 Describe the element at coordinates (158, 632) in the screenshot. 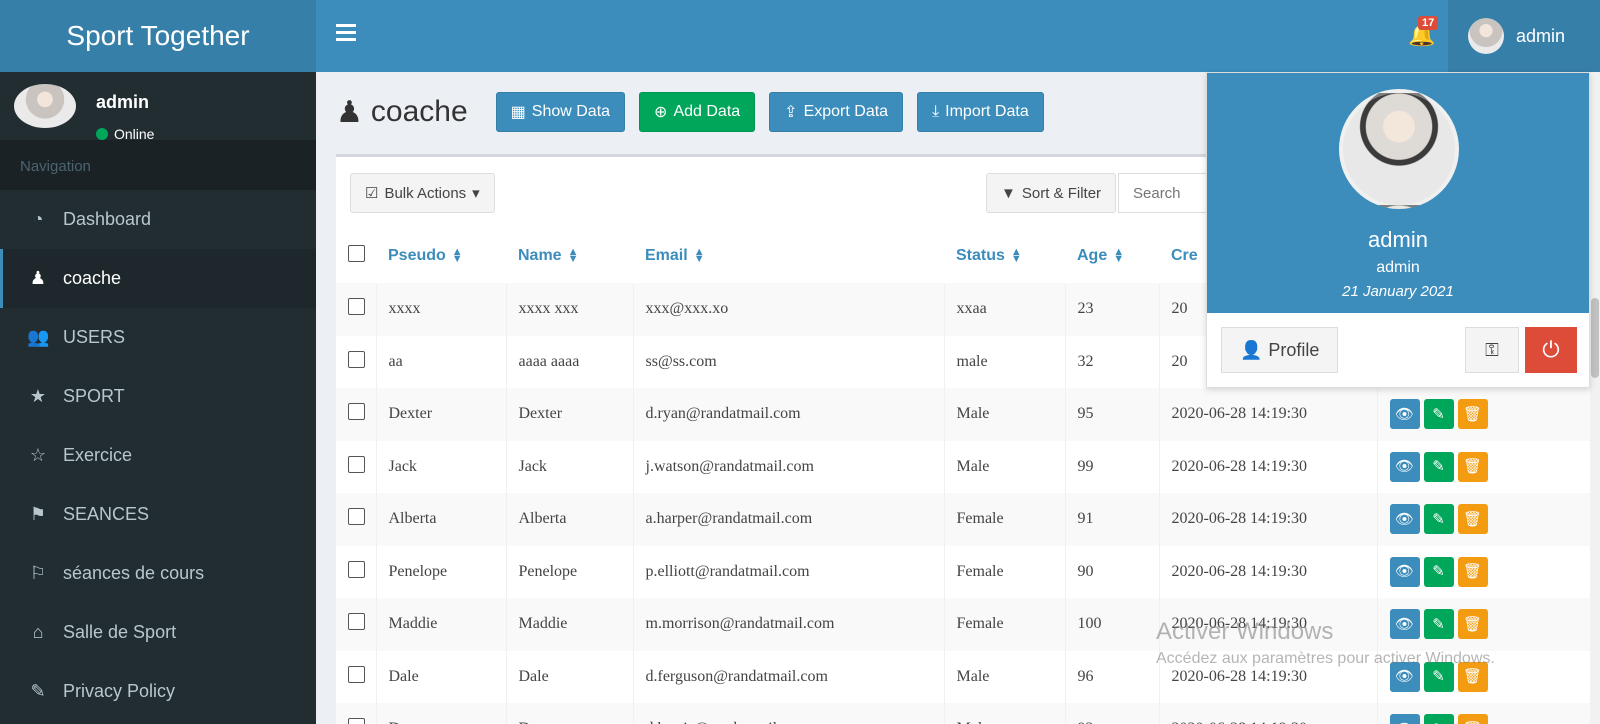

I see `sidebar-item-salle-de-sport: ⌂ Salle de Sport` at that location.